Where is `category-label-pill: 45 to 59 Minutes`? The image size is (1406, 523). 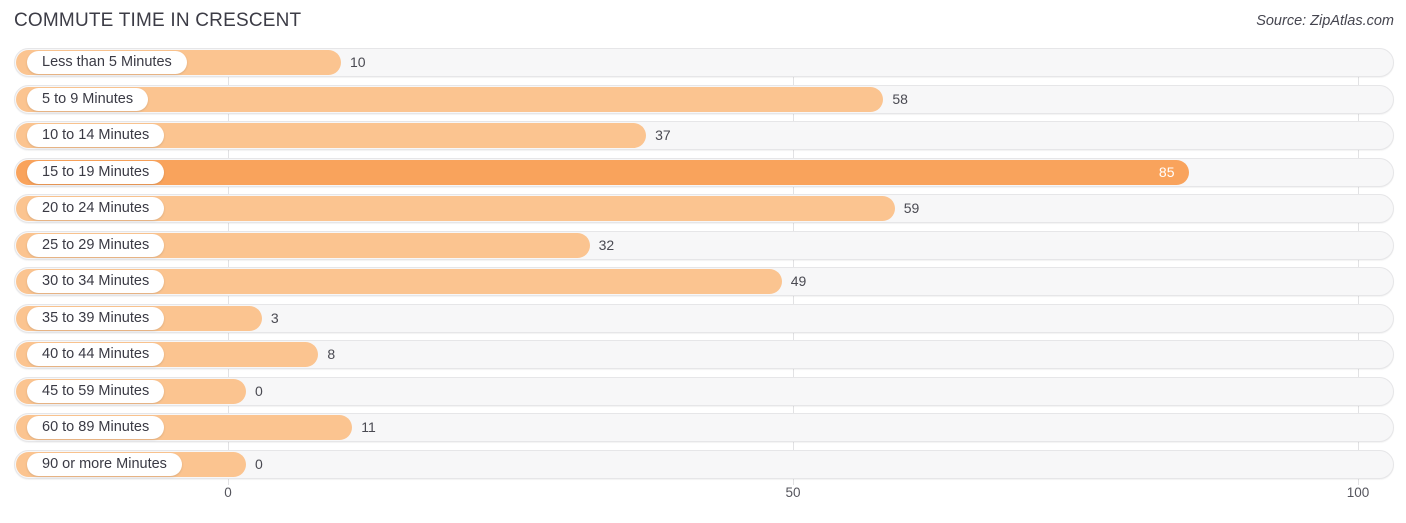 category-label-pill: 45 to 59 Minutes is located at coordinates (96, 391).